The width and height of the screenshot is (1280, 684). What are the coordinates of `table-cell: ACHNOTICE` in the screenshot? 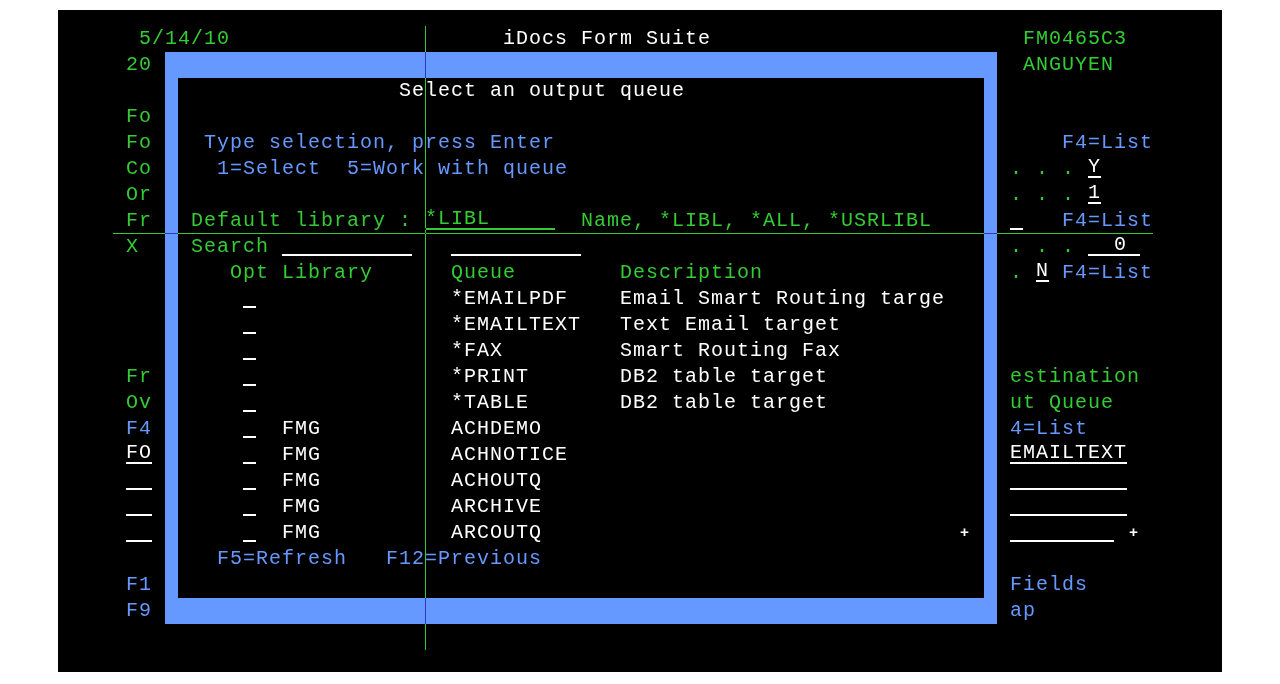 It's located at (510, 455).